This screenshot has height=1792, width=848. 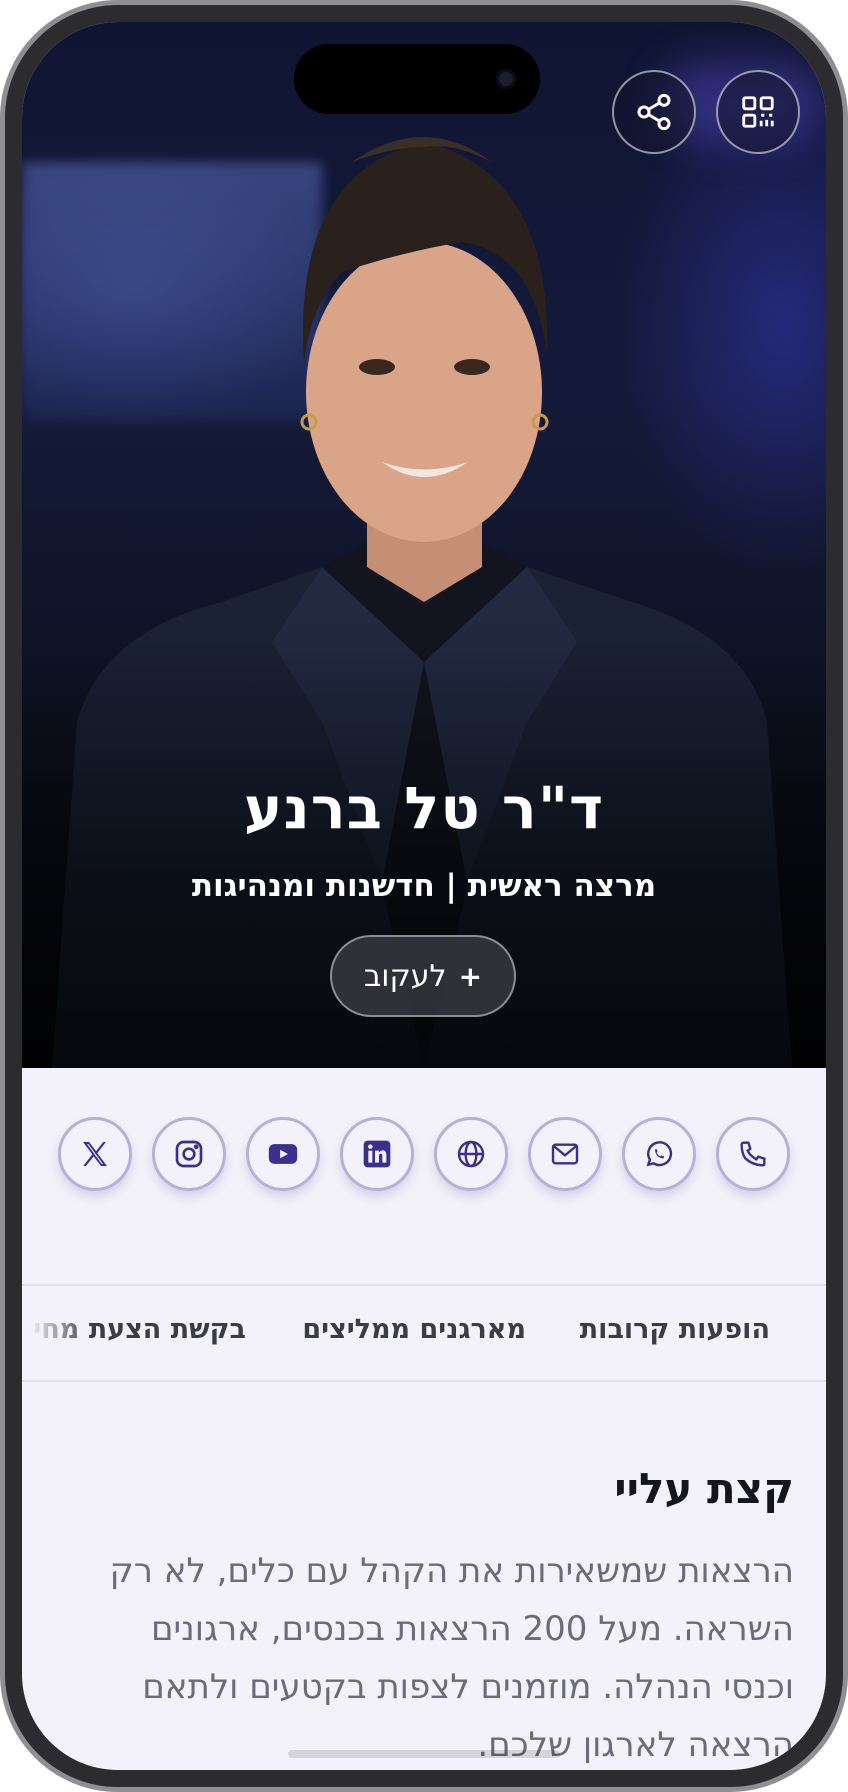 I want to click on profile-title: מרצה ראשית | חדשנות ומנהיגות, so click(x=424, y=886).